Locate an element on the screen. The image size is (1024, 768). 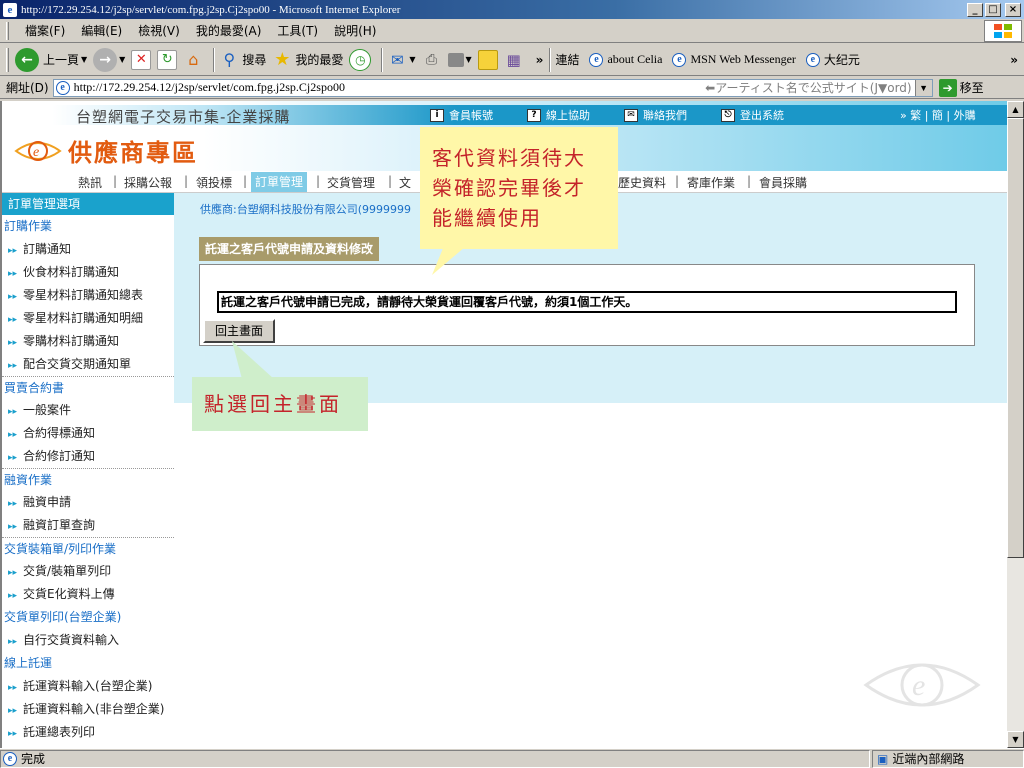
callout-line: 能繼續使用 is located at coordinates (487, 218).